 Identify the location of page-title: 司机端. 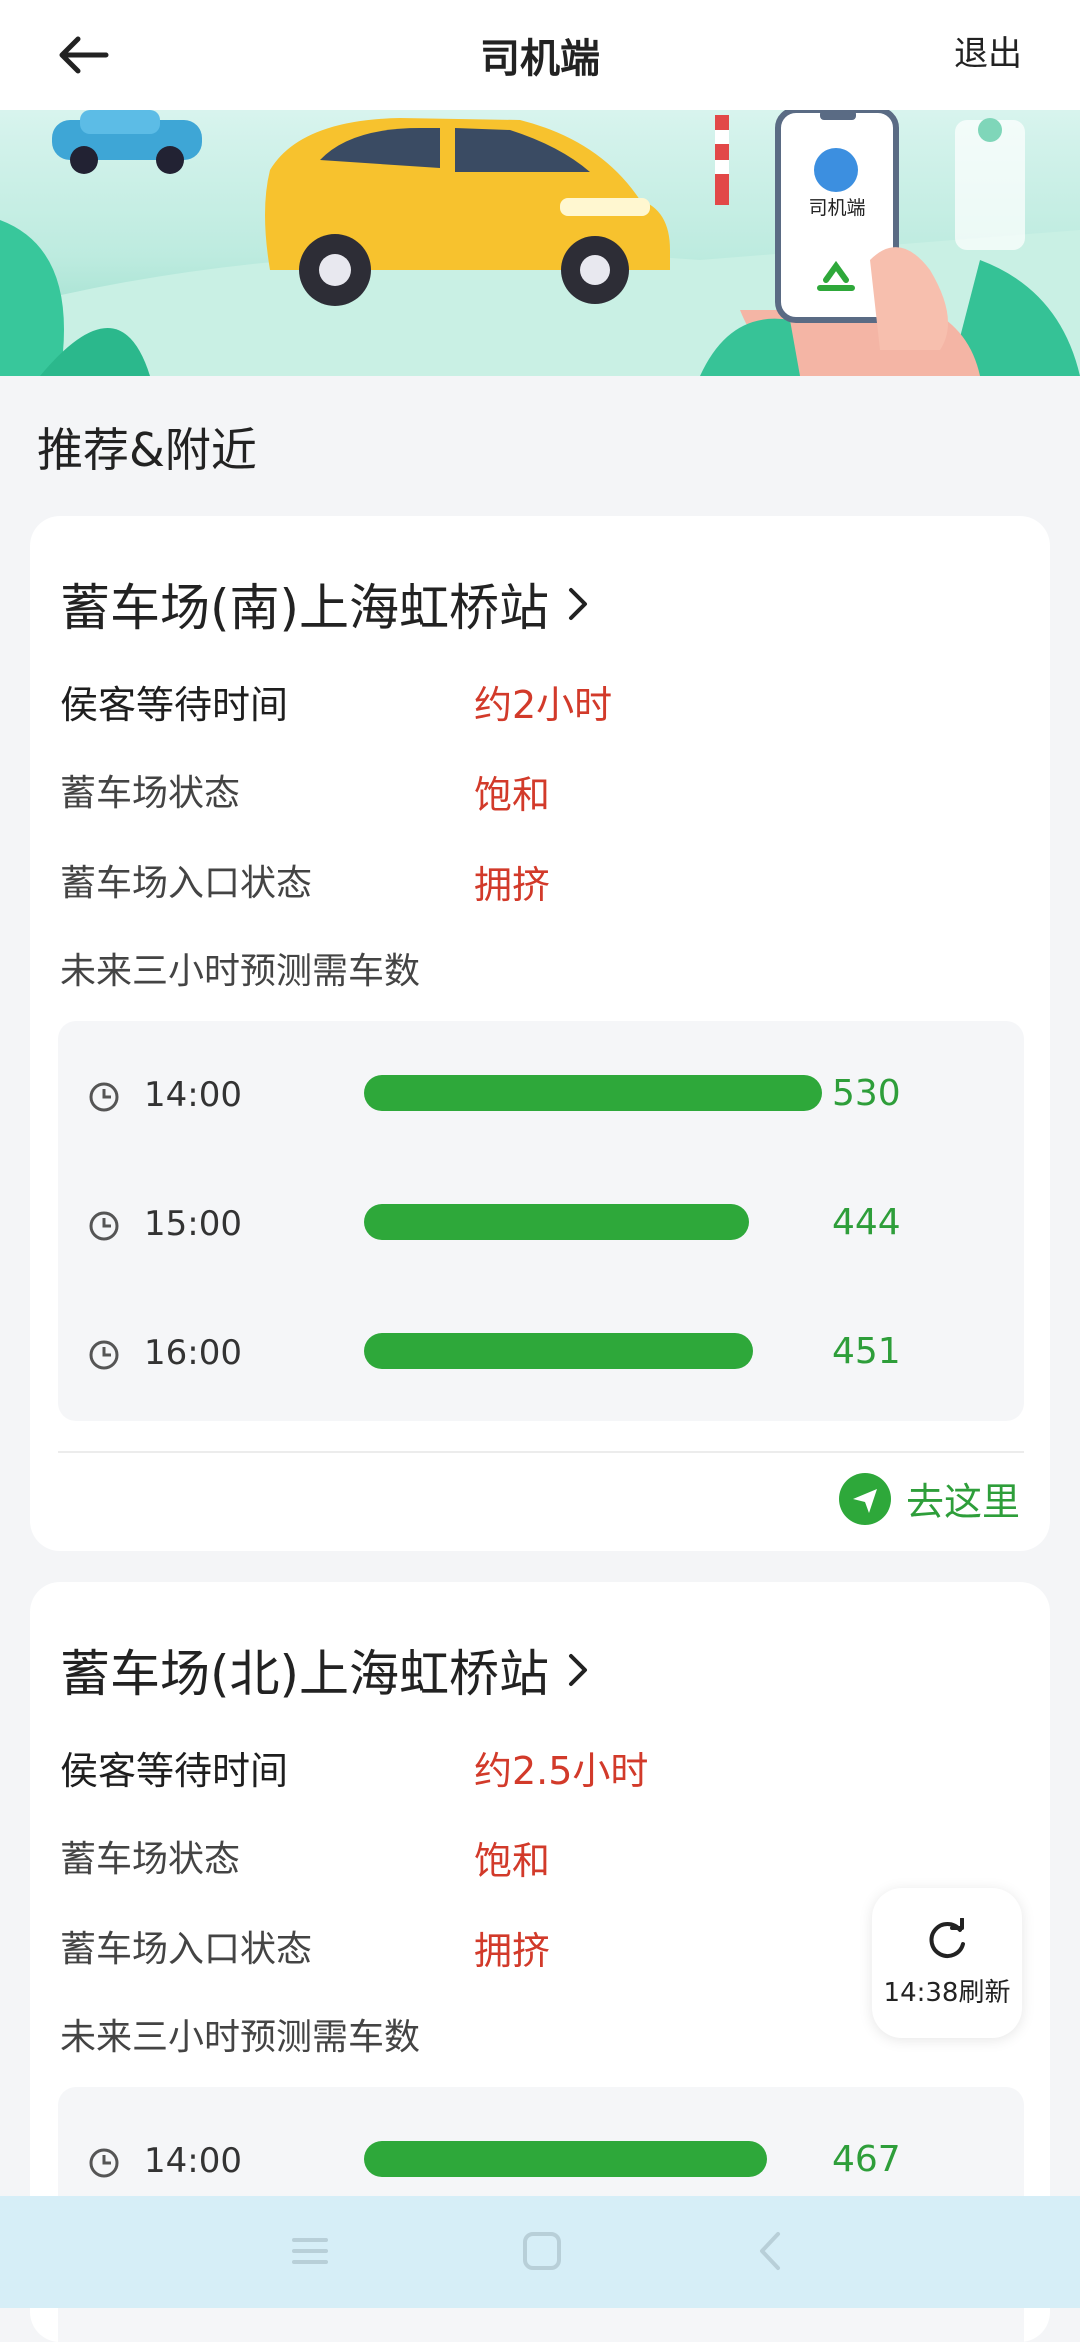
(540, 59).